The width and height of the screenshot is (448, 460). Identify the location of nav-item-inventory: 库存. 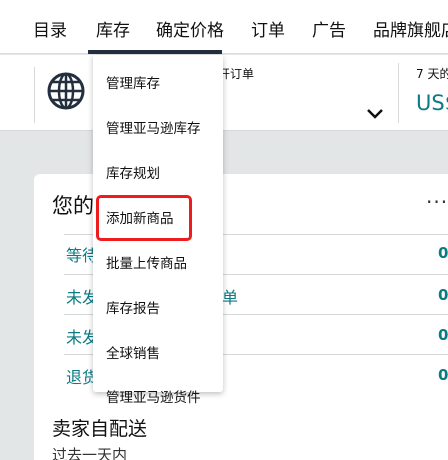
(113, 28).